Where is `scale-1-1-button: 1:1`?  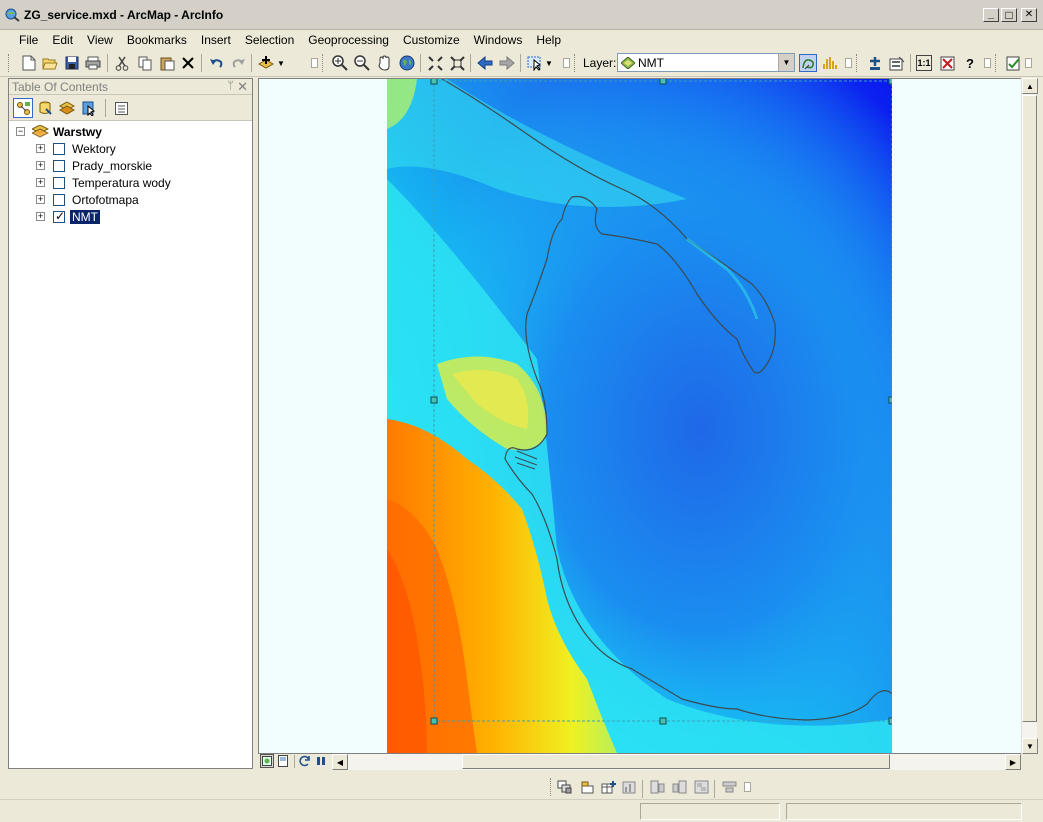
scale-1-1-button: 1:1 is located at coordinates (924, 63).